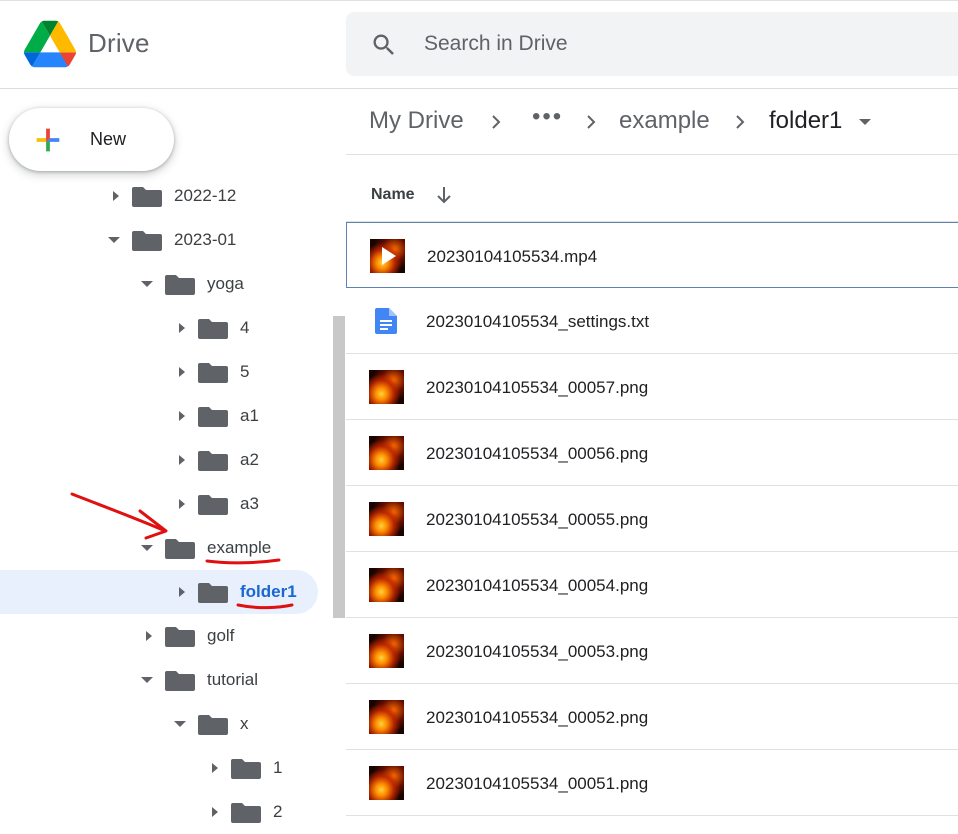 This screenshot has height=834, width=958. I want to click on file-name: 20230104105534.mp4, so click(512, 256).